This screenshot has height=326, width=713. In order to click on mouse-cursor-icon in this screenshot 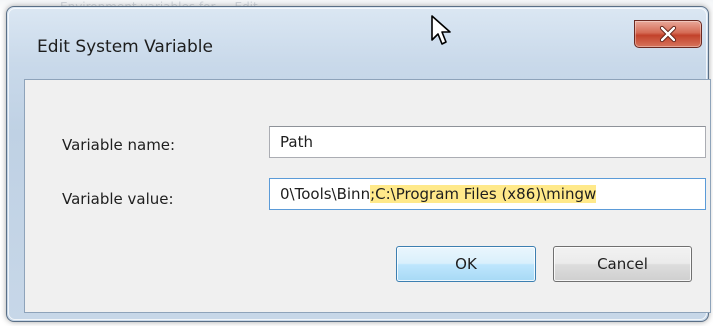, I will do `click(441, 30)`.